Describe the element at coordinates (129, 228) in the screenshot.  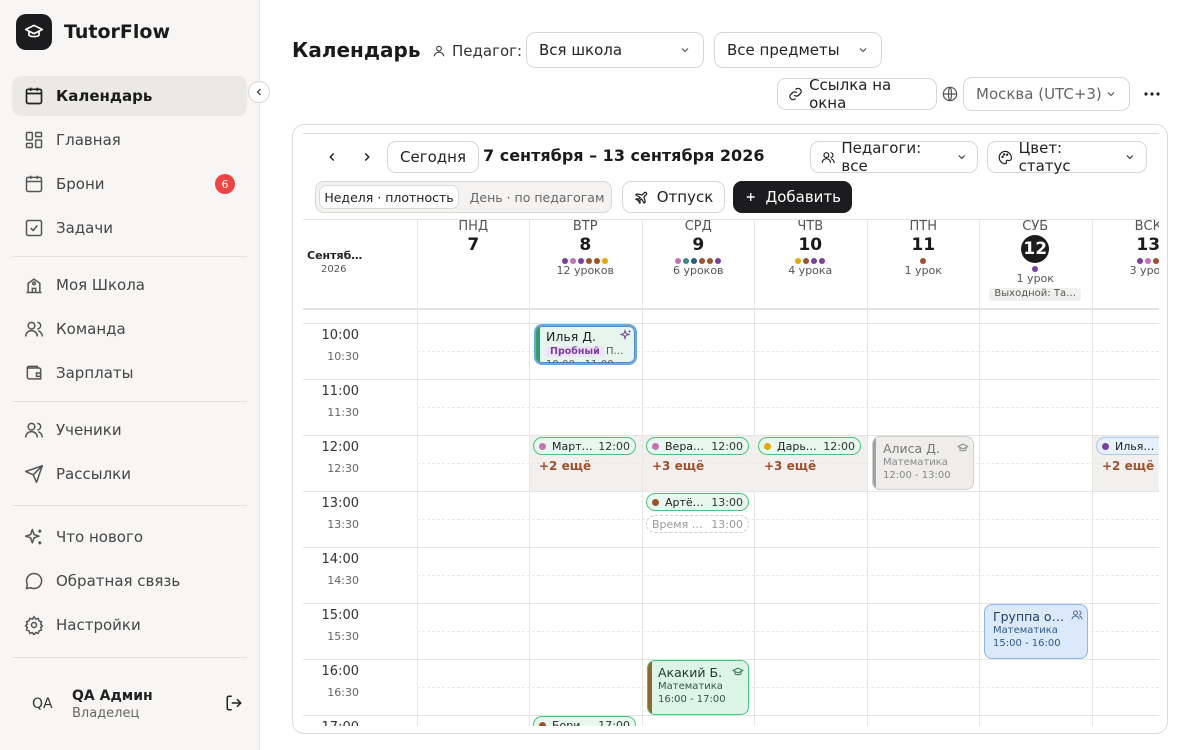
I see `sidebar-item-tasks: Задачи` at that location.